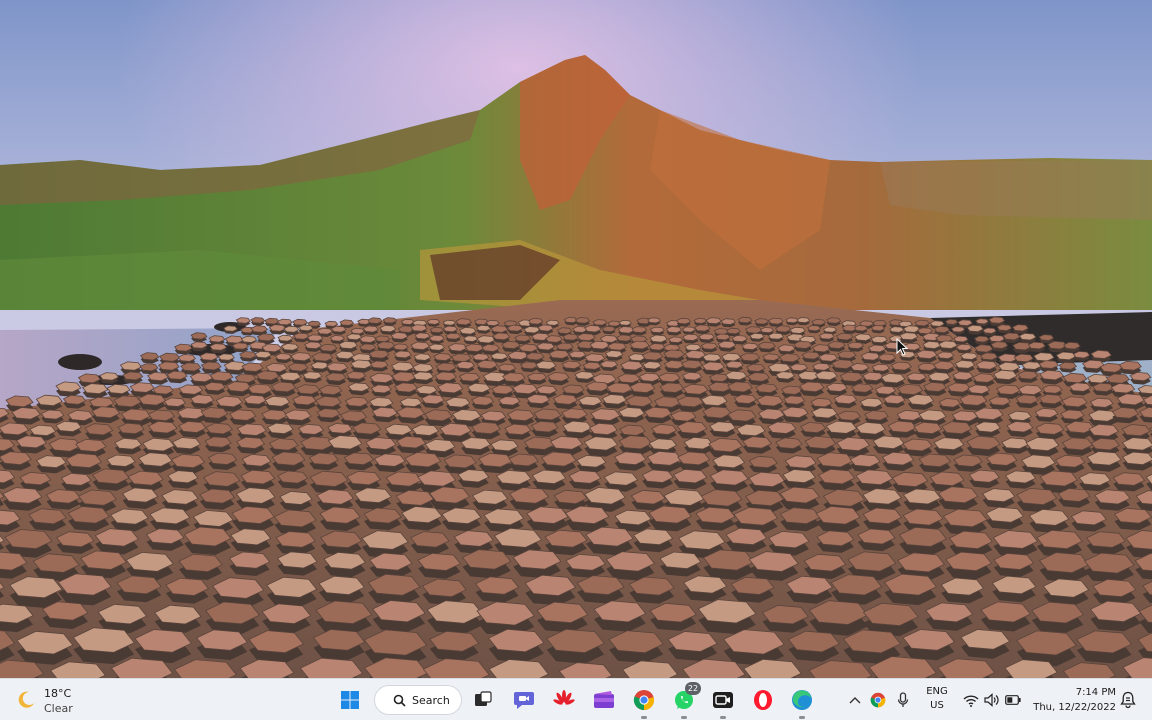  What do you see at coordinates (483, 700) in the screenshot?
I see `taskbar-task-view` at bounding box center [483, 700].